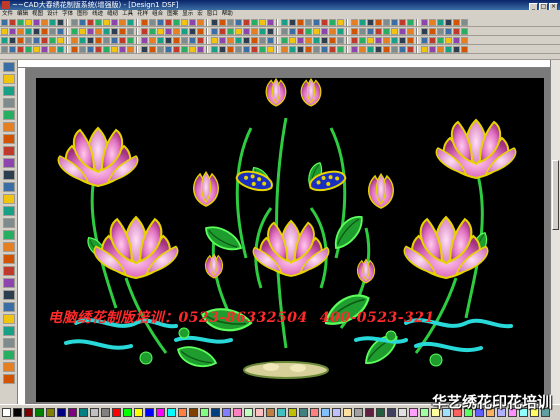 Image resolution: width=560 pixels, height=420 pixels. What do you see at coordinates (7, 14) in the screenshot?
I see `menu-item: 文件` at bounding box center [7, 14].